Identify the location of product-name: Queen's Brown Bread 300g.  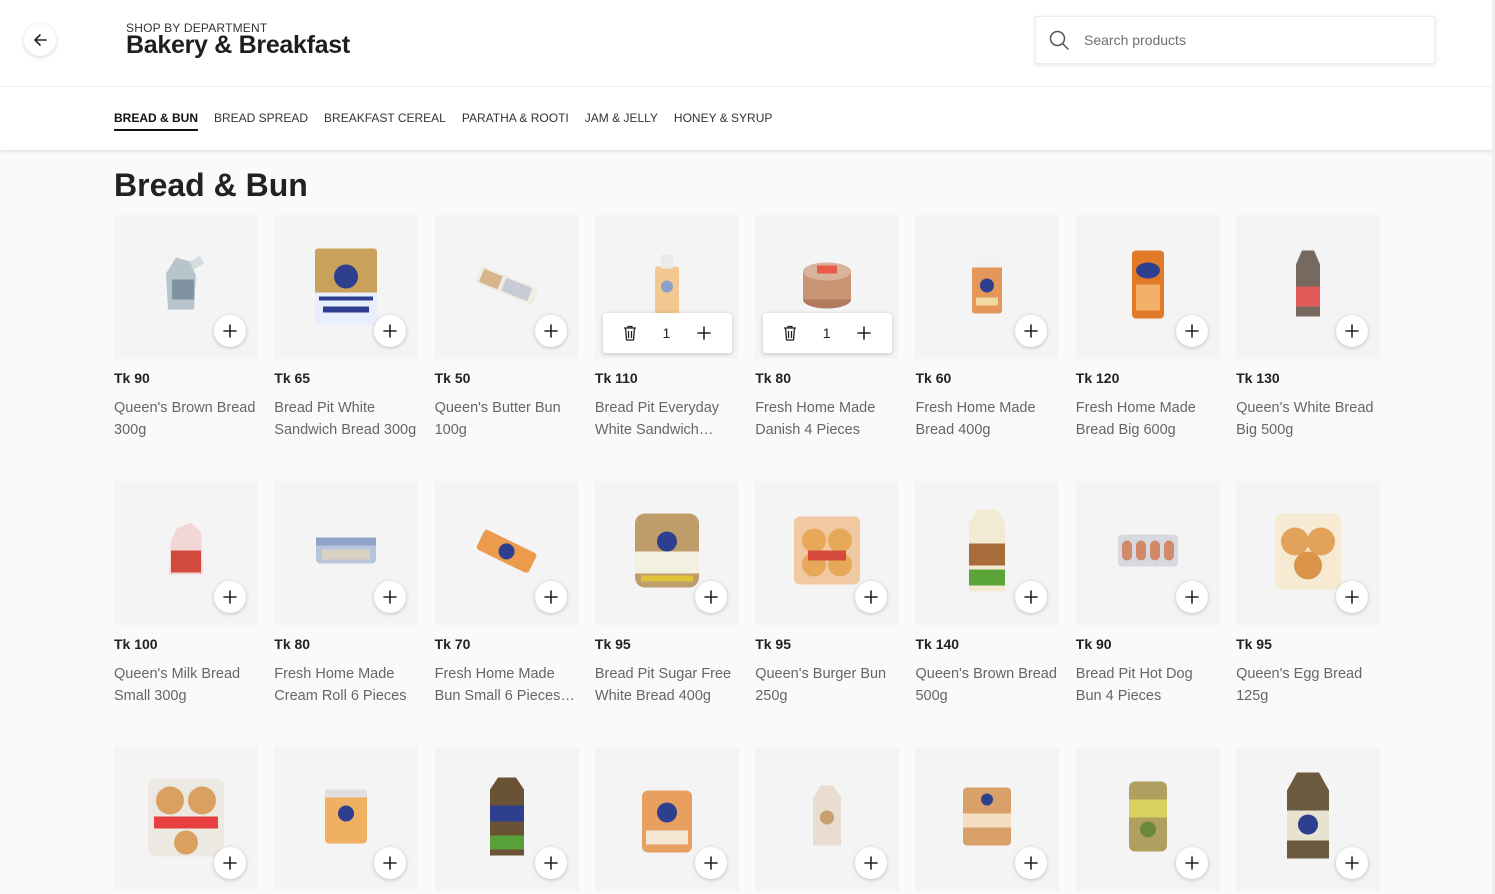
(187, 419).